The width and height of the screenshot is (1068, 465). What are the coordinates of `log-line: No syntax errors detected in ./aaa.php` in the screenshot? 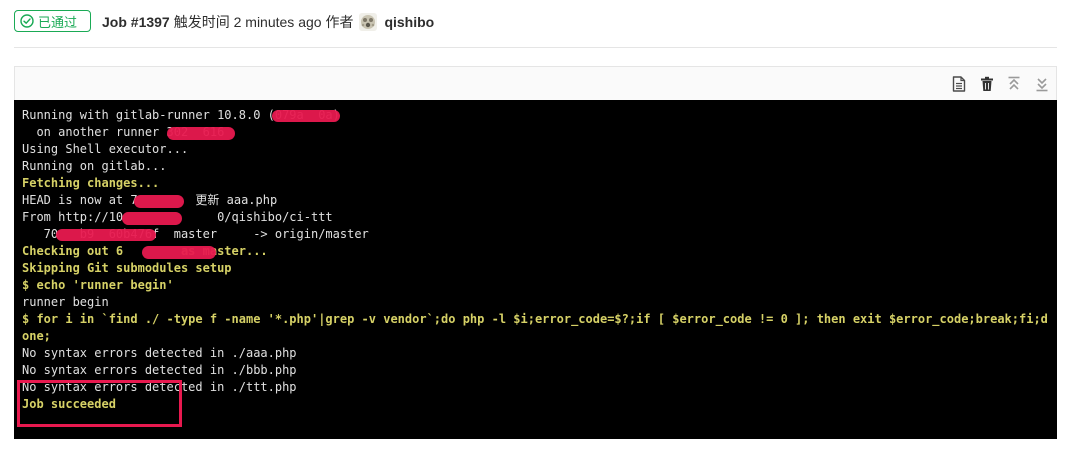 It's located at (159, 353).